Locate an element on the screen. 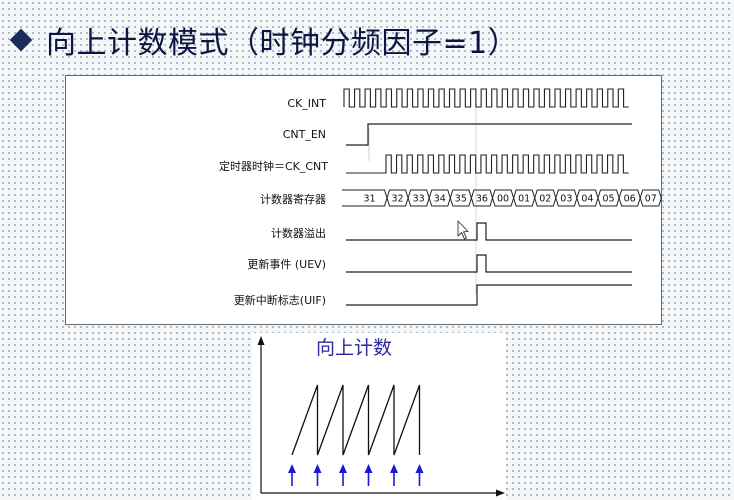 This screenshot has height=500, width=734. register-value: 32 is located at coordinates (398, 199).